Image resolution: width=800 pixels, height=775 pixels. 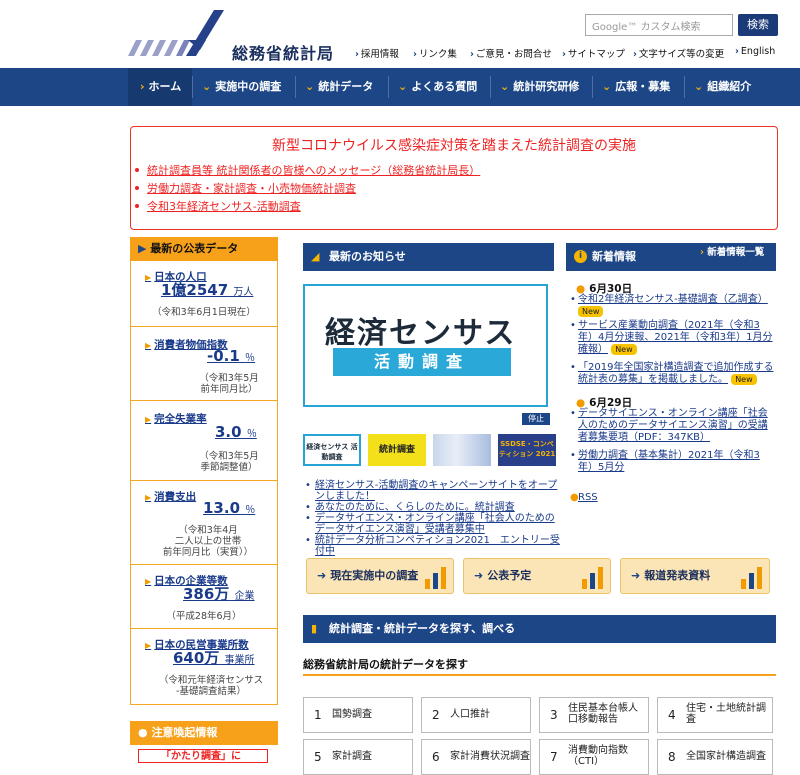 I want to click on whats-new-list-link: › 新着情報一覧, so click(x=732, y=251).